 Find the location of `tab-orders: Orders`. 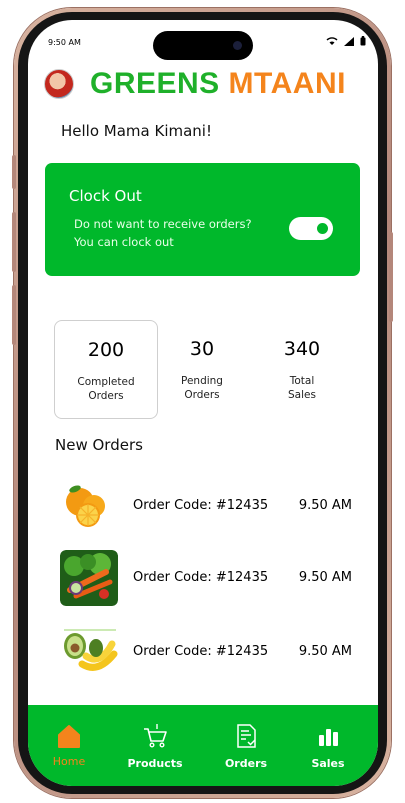

tab-orders: Orders is located at coordinates (246, 745).